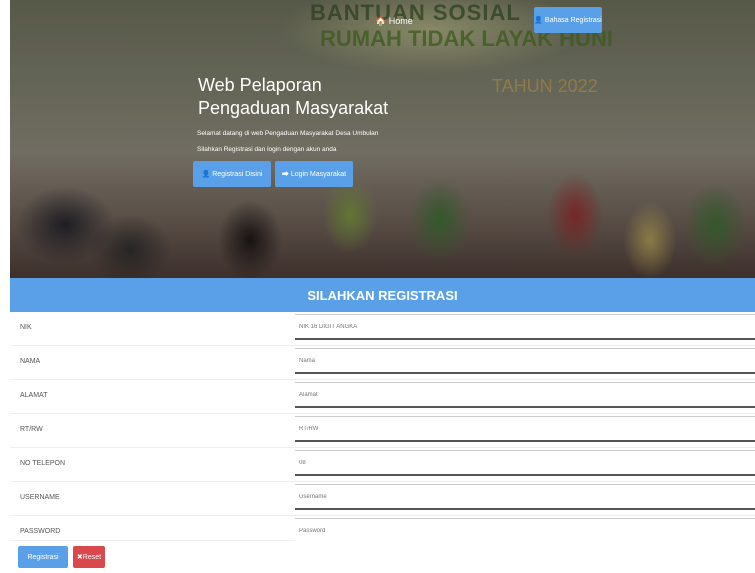 Image resolution: width=755 pixels, height=573 pixels. What do you see at coordinates (5, 286) in the screenshot?
I see `page-left-margin` at bounding box center [5, 286].